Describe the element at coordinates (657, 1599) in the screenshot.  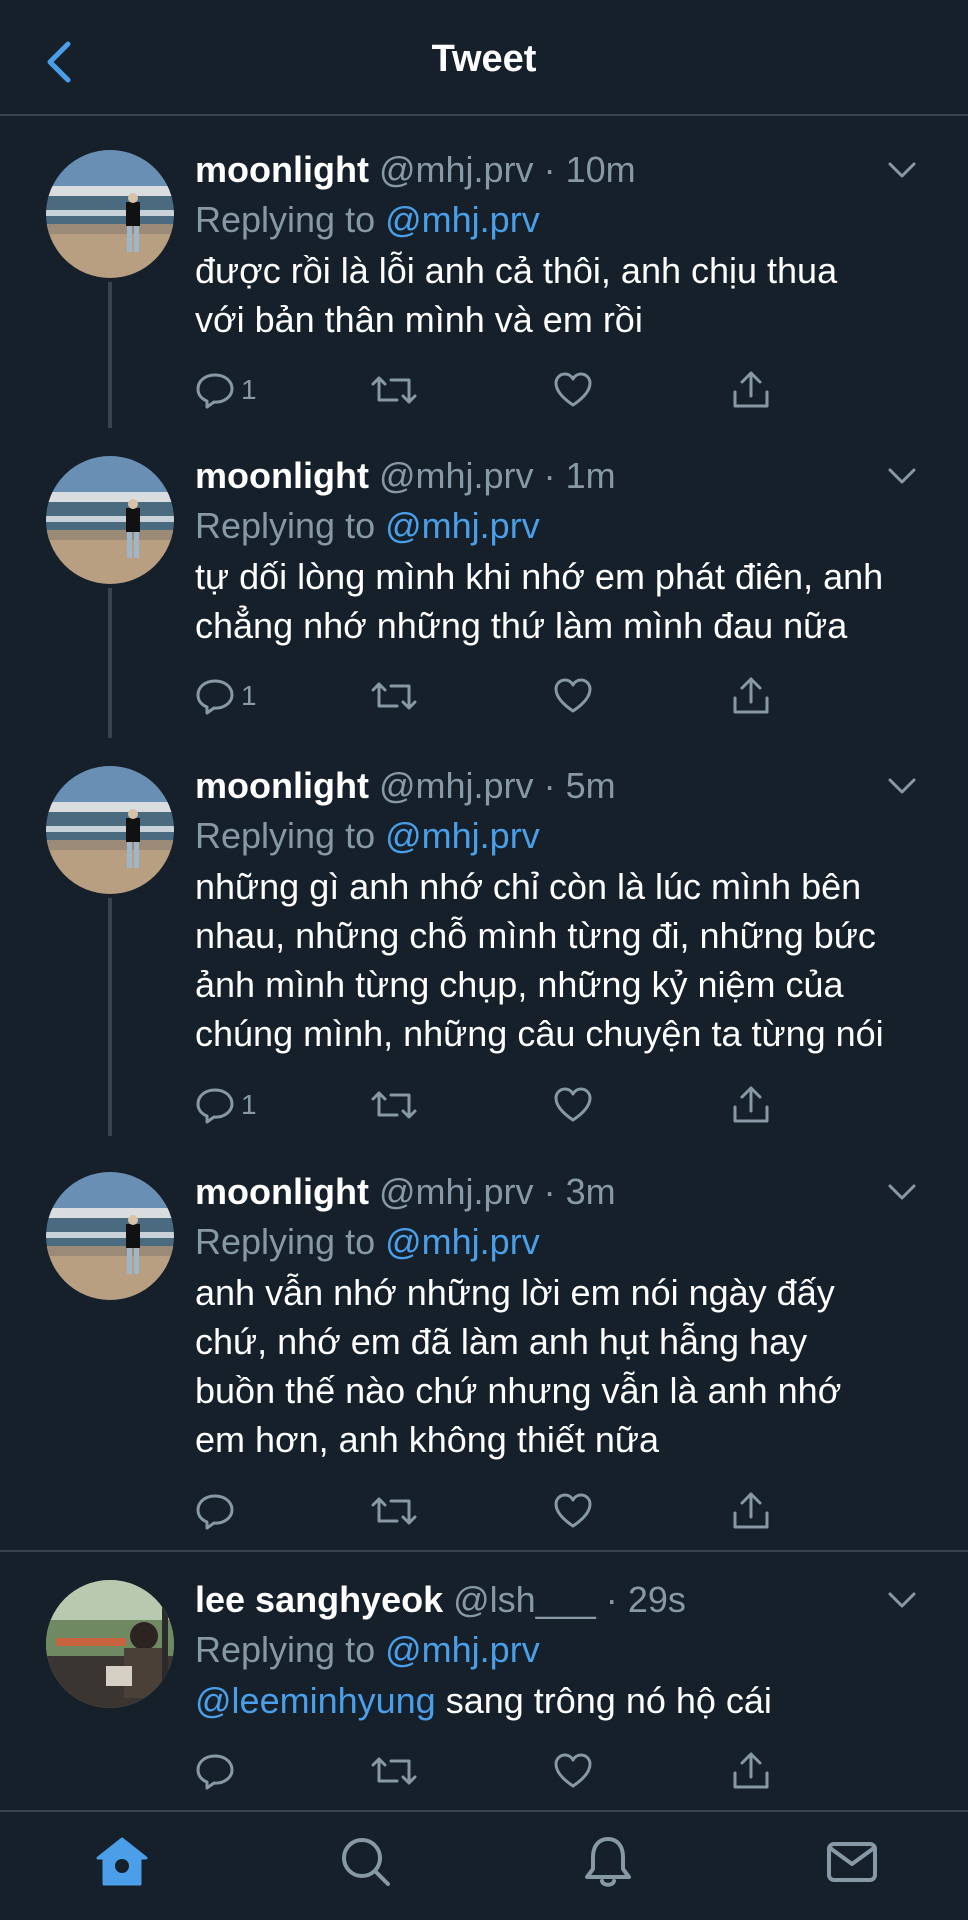
I see `timestamp: 29s` at that location.